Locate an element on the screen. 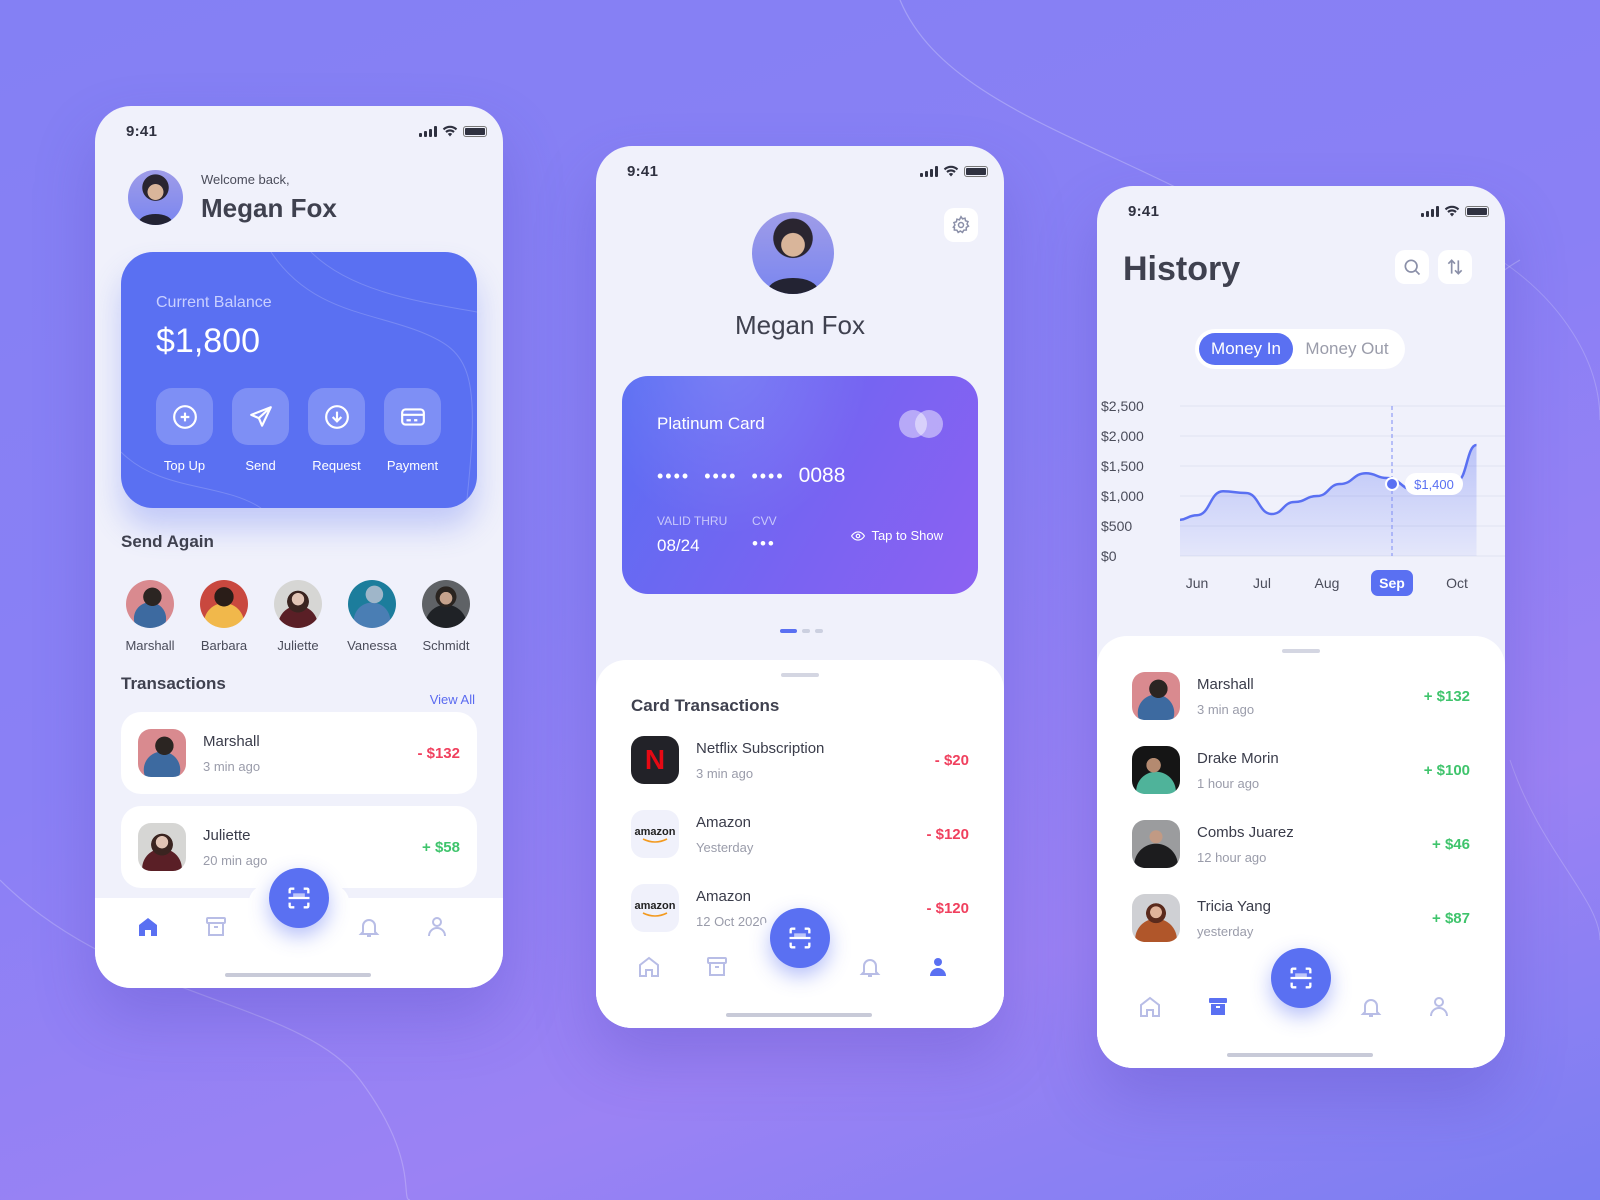 The width and height of the screenshot is (1600, 1200). contact-vanessa: Vanessa is located at coordinates (372, 616).